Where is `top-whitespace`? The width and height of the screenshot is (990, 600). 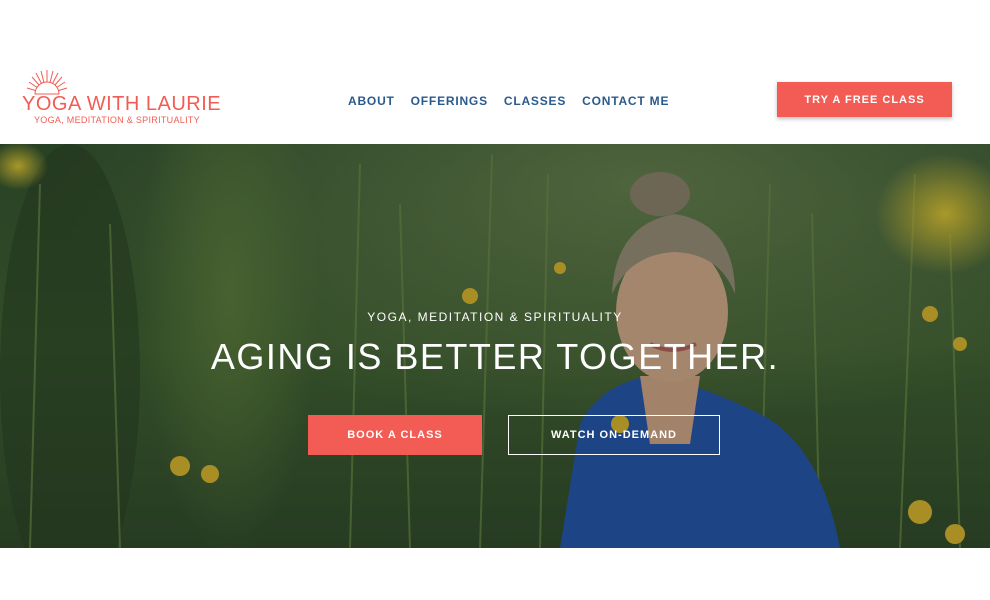 top-whitespace is located at coordinates (495, 30).